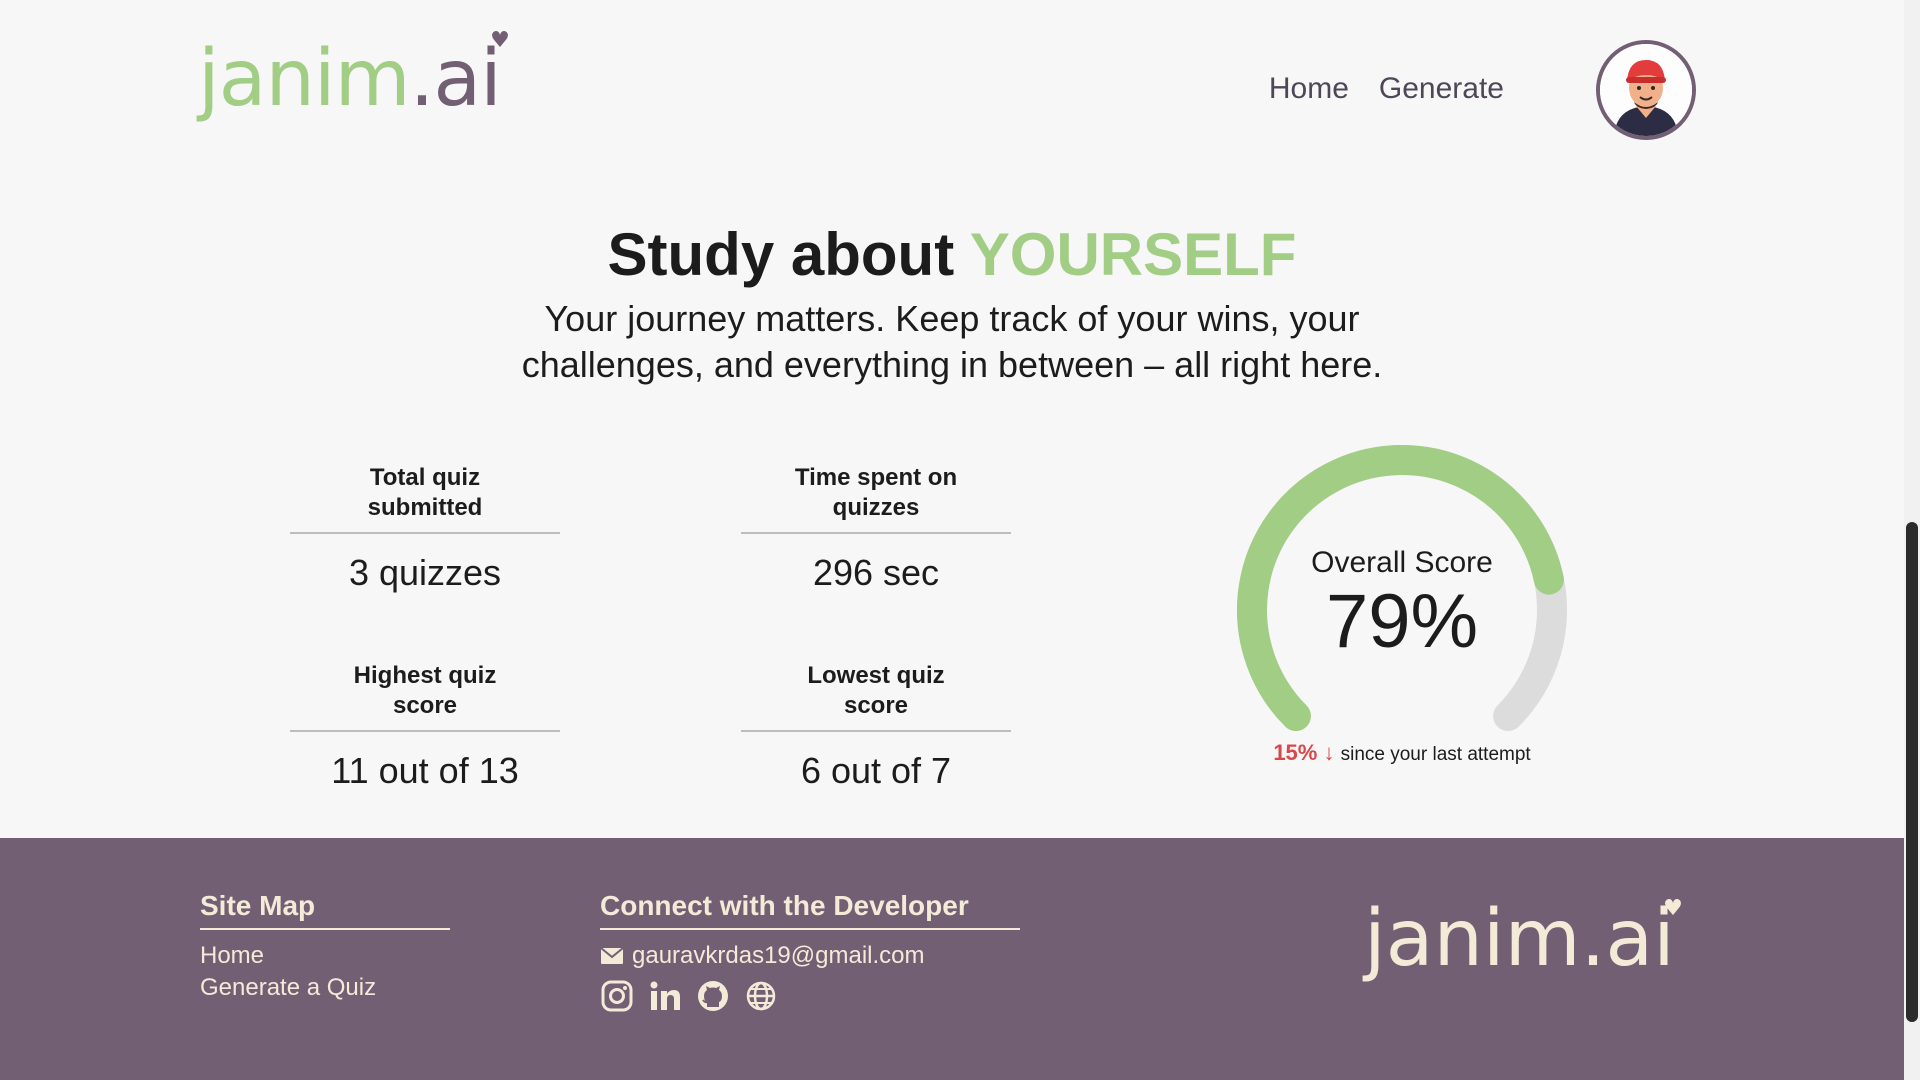 This screenshot has width=1920, height=1080. I want to click on github-icon, so click(713, 996).